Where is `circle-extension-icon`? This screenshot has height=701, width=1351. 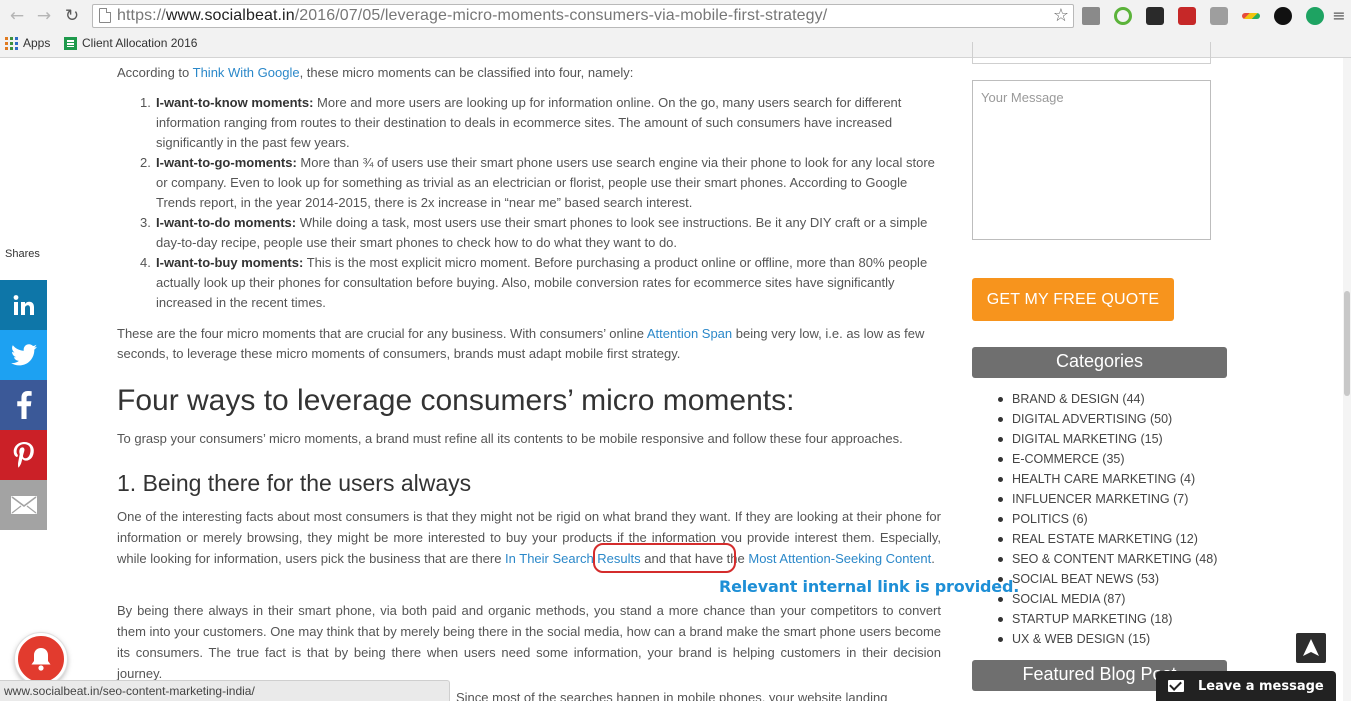
circle-extension-icon is located at coordinates (1283, 16).